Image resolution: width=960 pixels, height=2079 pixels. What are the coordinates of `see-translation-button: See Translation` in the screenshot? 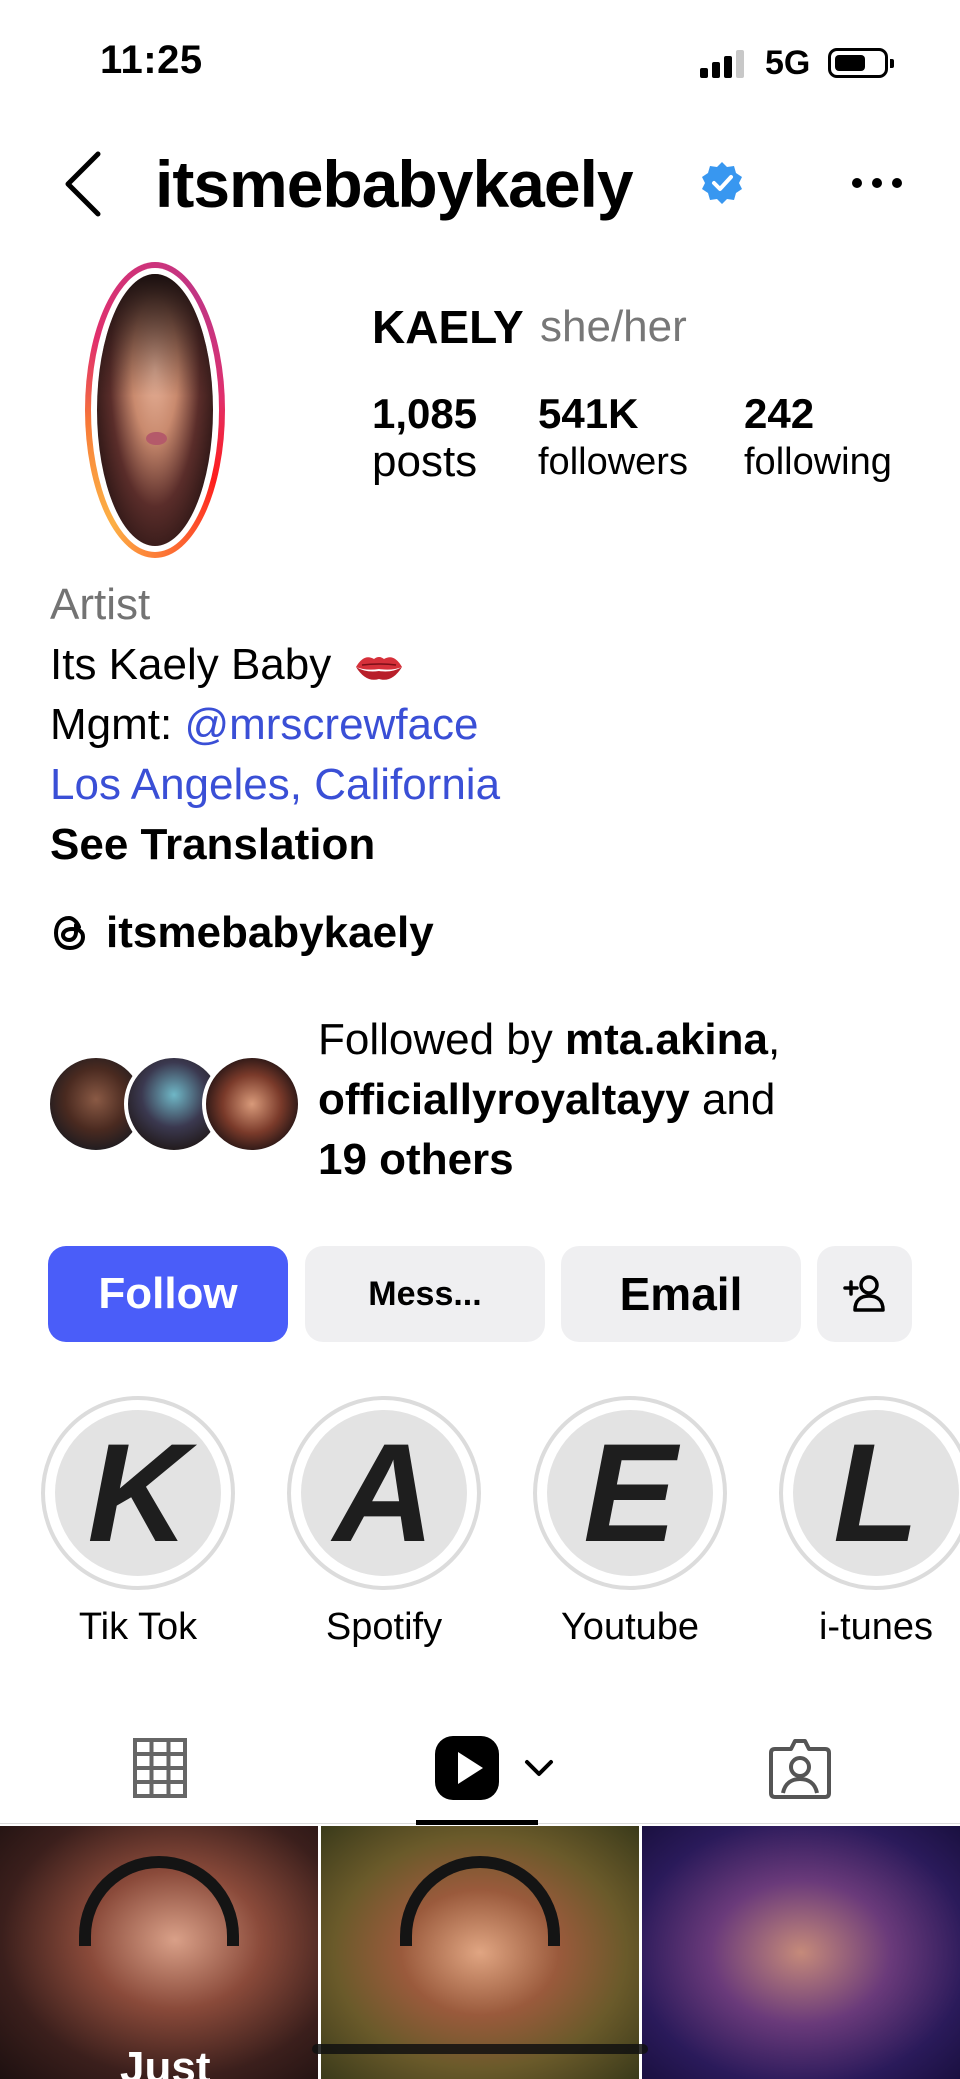 It's located at (490, 845).